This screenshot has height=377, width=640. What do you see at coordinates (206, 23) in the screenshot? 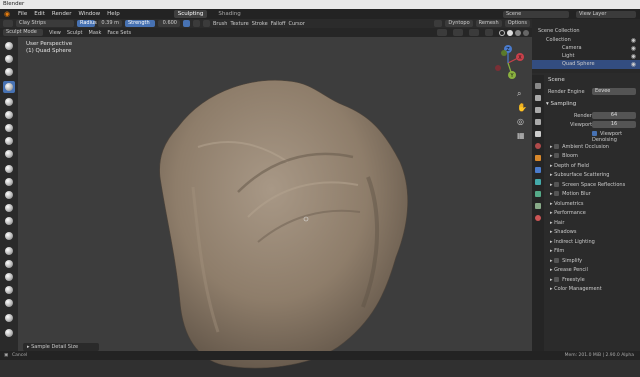
I see `direction-sub-icon` at bounding box center [206, 23].